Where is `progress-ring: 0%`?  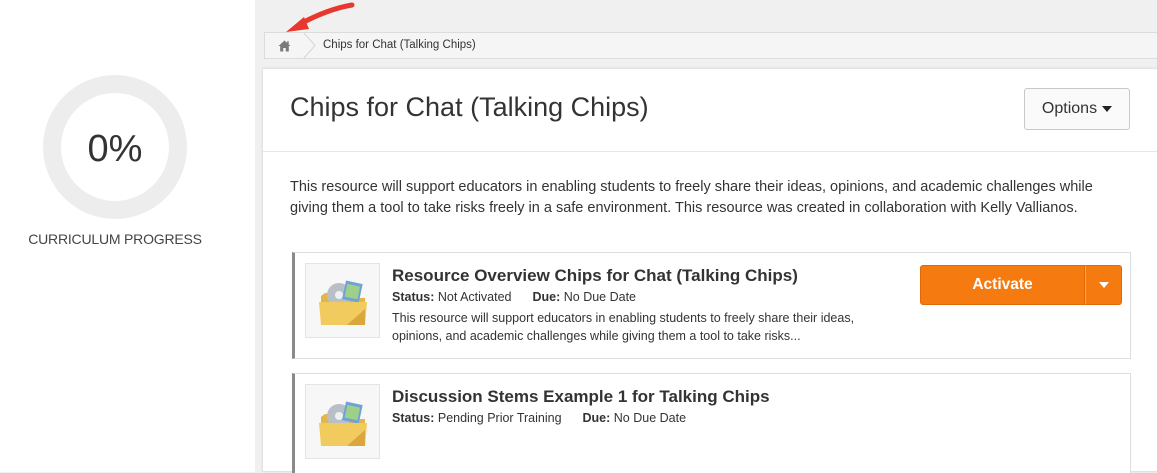
progress-ring: 0% is located at coordinates (115, 147).